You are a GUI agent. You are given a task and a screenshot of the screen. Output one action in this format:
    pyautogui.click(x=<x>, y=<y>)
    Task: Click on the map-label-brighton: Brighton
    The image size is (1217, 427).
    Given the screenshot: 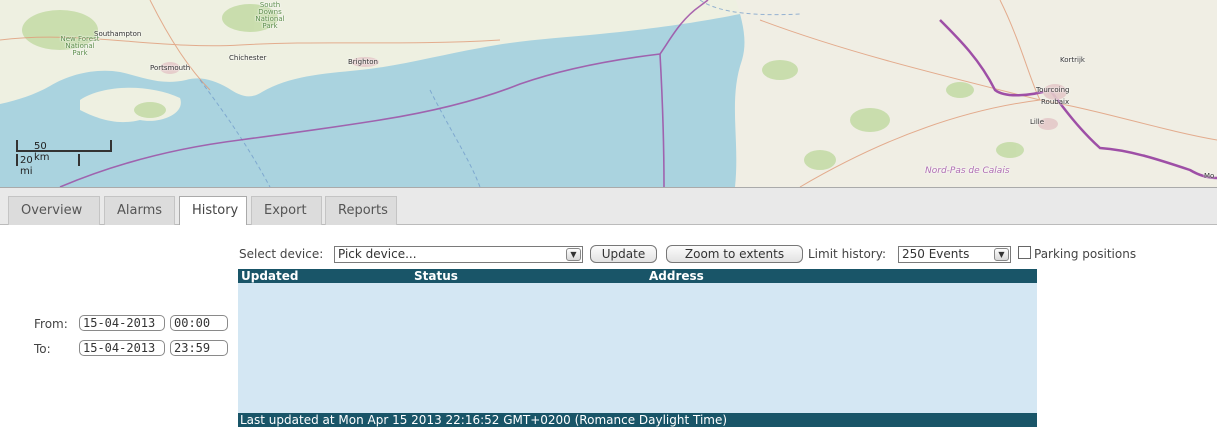 What is the action you would take?
    pyautogui.click(x=363, y=62)
    